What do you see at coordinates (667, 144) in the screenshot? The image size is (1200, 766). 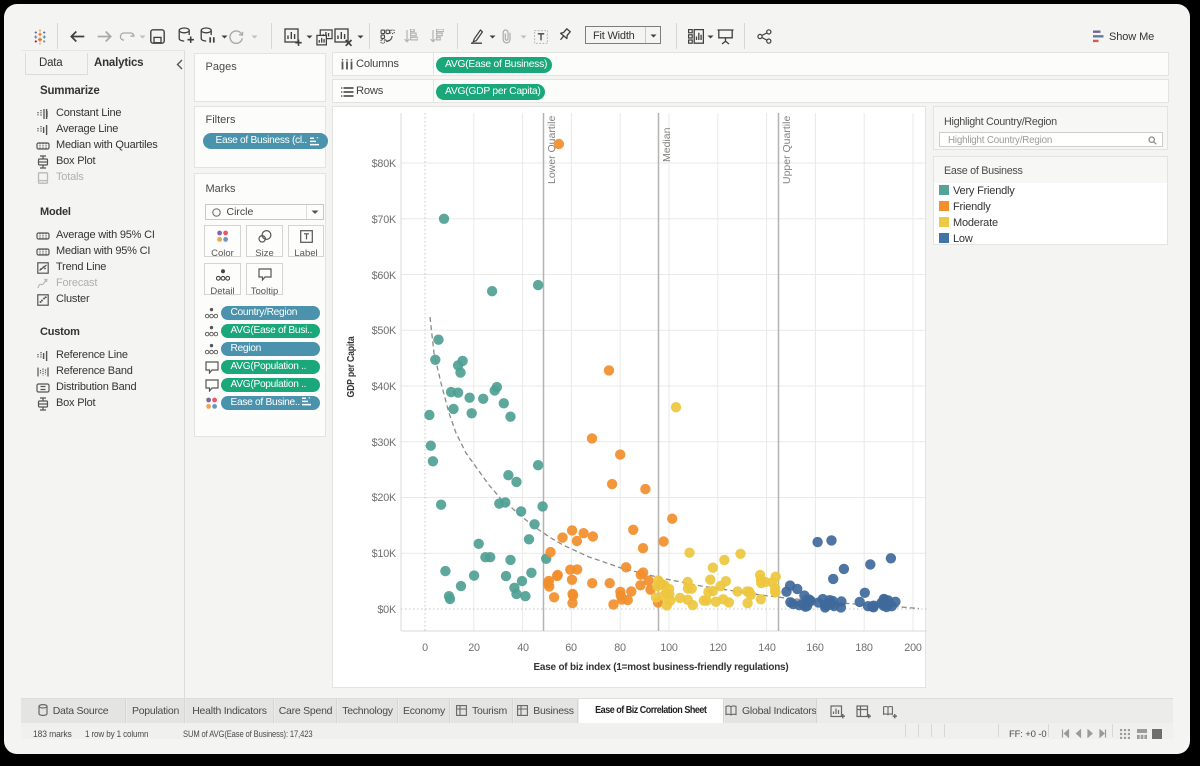 I see `svg-text: Median` at bounding box center [667, 144].